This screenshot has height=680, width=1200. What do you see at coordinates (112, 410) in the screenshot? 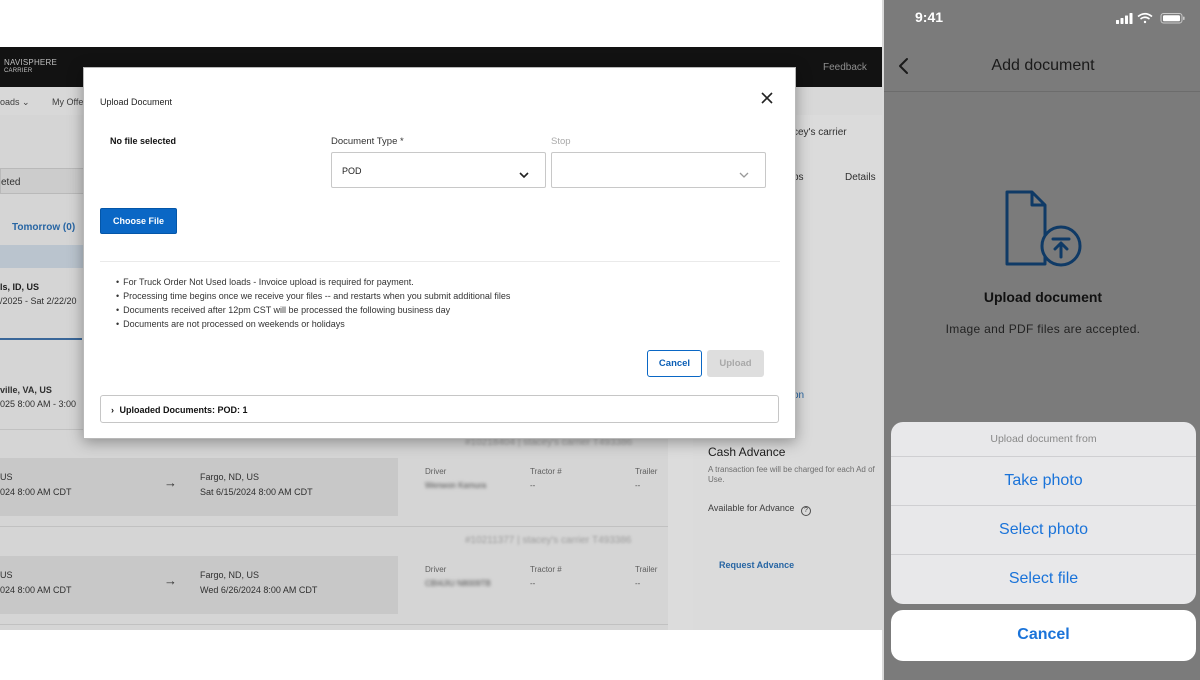
I see `caret-right-icon: ›` at bounding box center [112, 410].